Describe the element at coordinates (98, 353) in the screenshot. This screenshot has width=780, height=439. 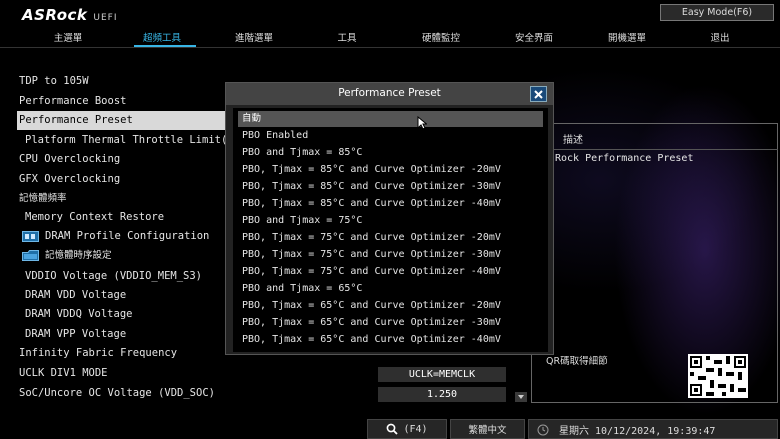
I see `menu-item-infinity-fabric: Infinity Fabric Frequency` at that location.